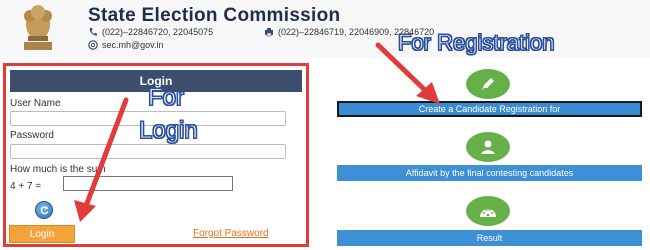 Image resolution: width=650 pixels, height=250 pixels. What do you see at coordinates (169, 131) in the screenshot?
I see `login-annotation-line2: Login` at bounding box center [169, 131].